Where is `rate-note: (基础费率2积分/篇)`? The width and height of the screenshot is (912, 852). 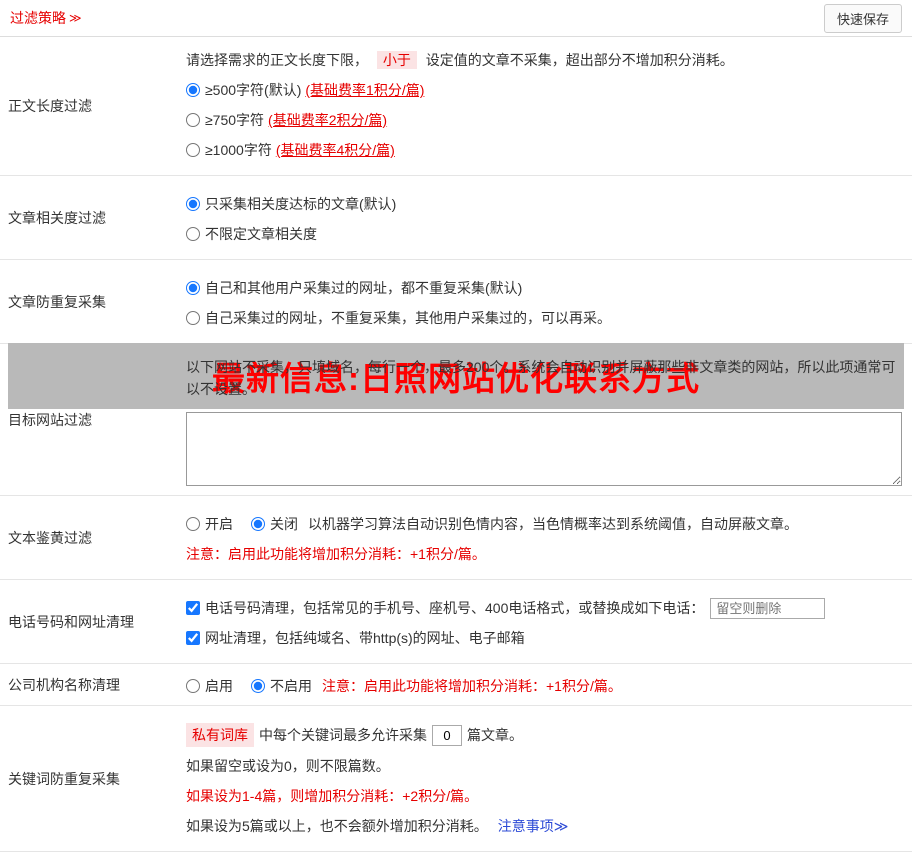 rate-note: (基础费率2积分/篇) is located at coordinates (328, 120).